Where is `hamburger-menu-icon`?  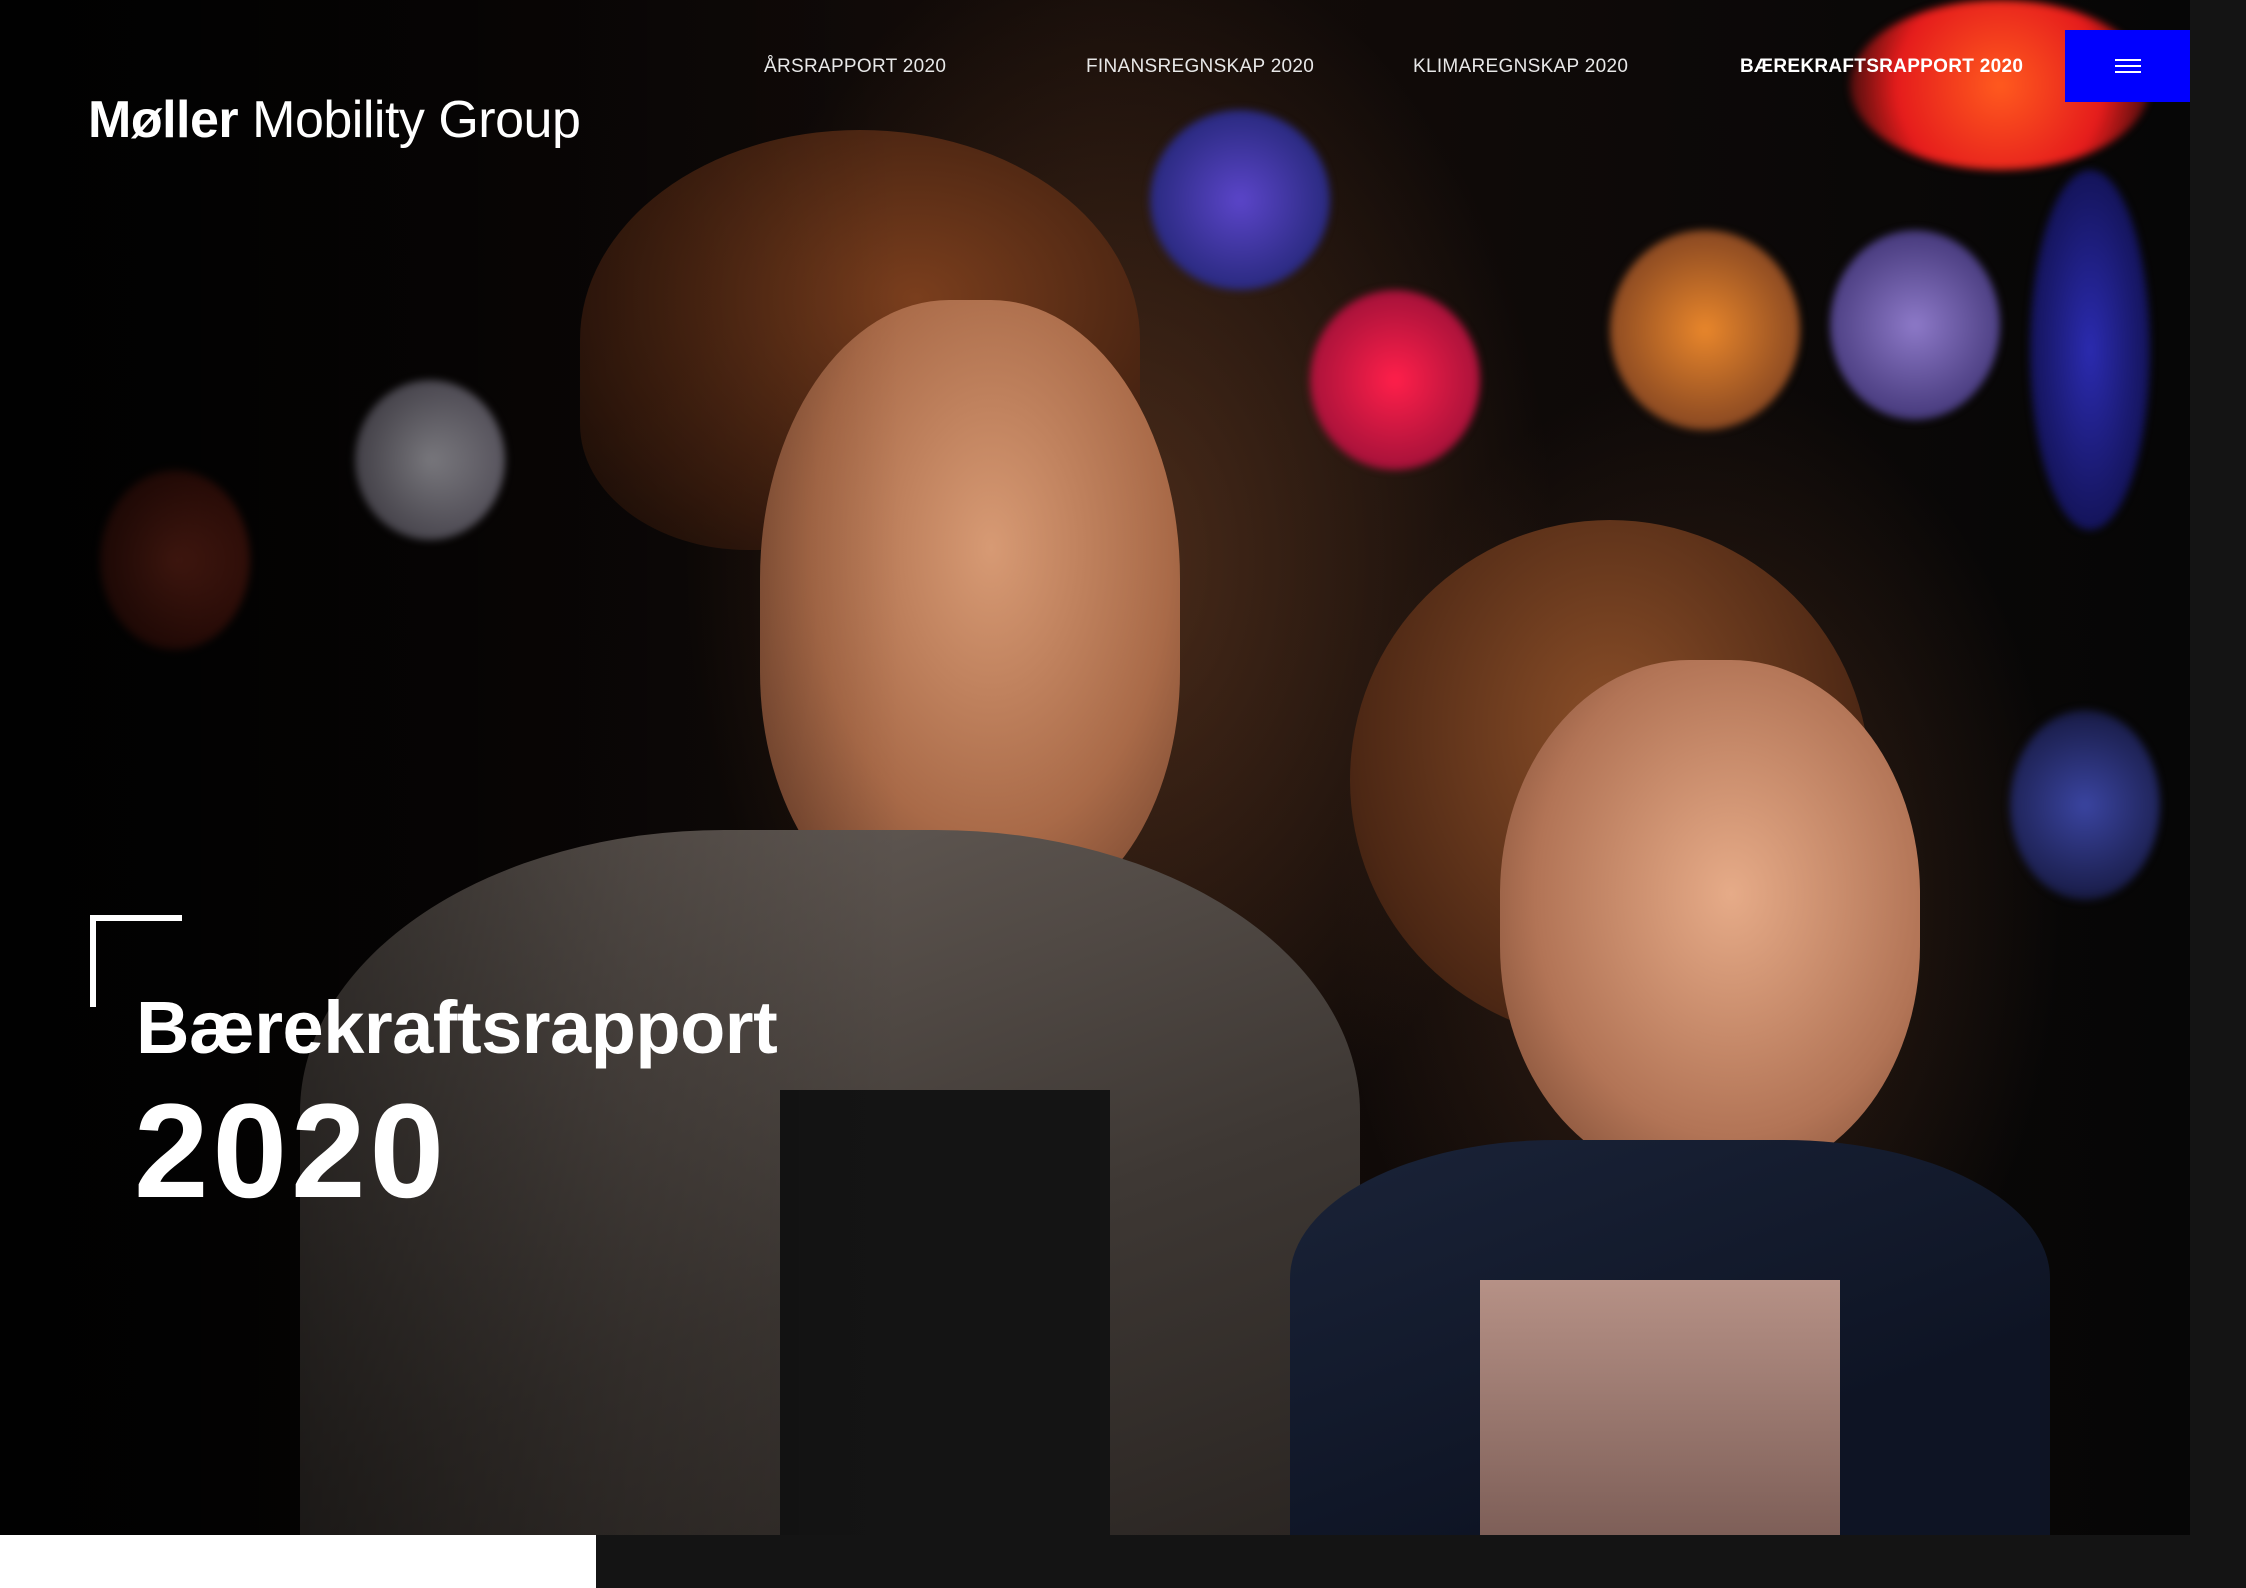 hamburger-menu-icon is located at coordinates (2127, 66).